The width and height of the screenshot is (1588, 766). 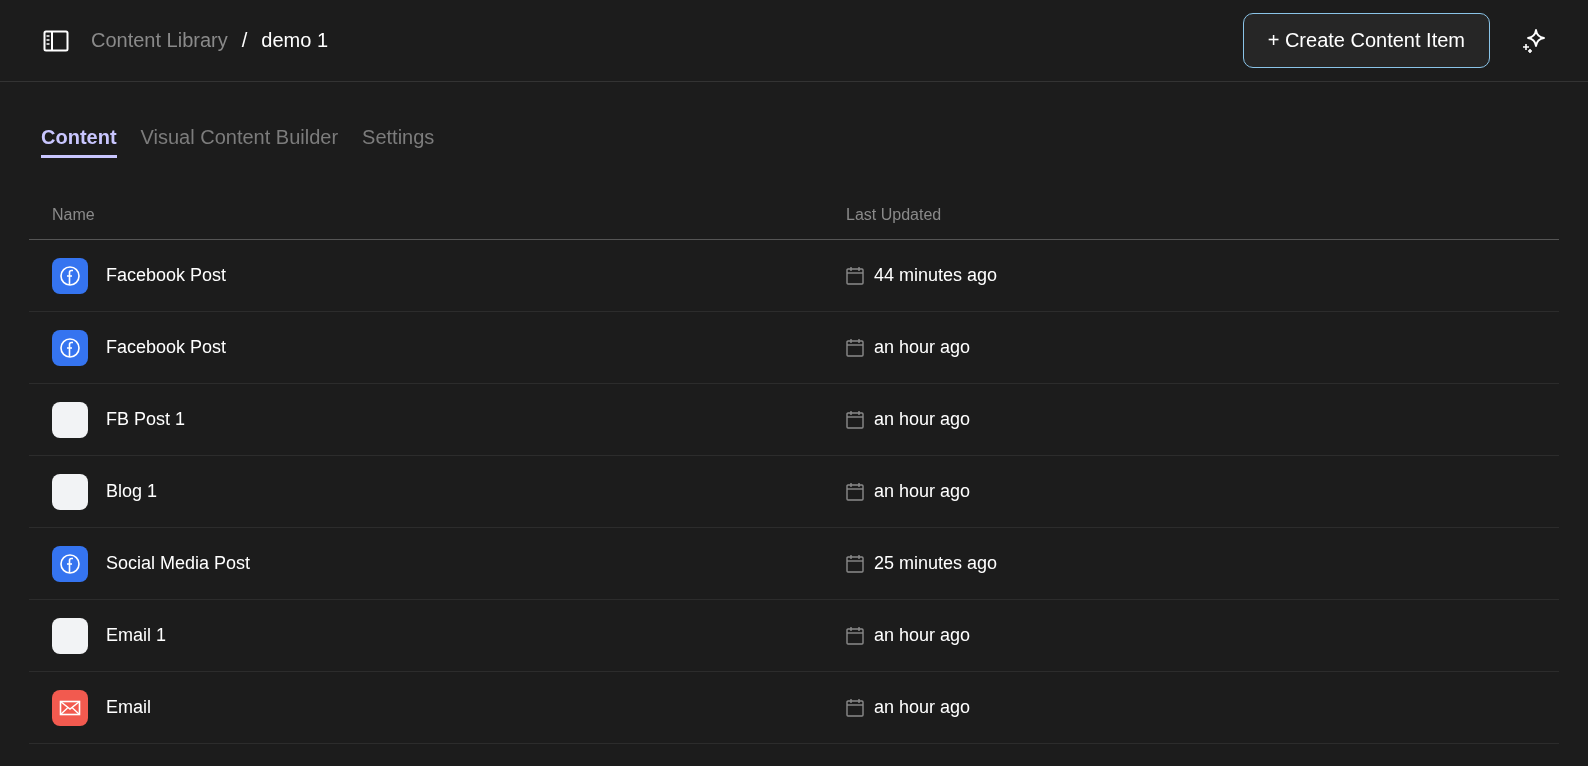 I want to click on last-updated-time: 44 minutes ago, so click(x=936, y=275).